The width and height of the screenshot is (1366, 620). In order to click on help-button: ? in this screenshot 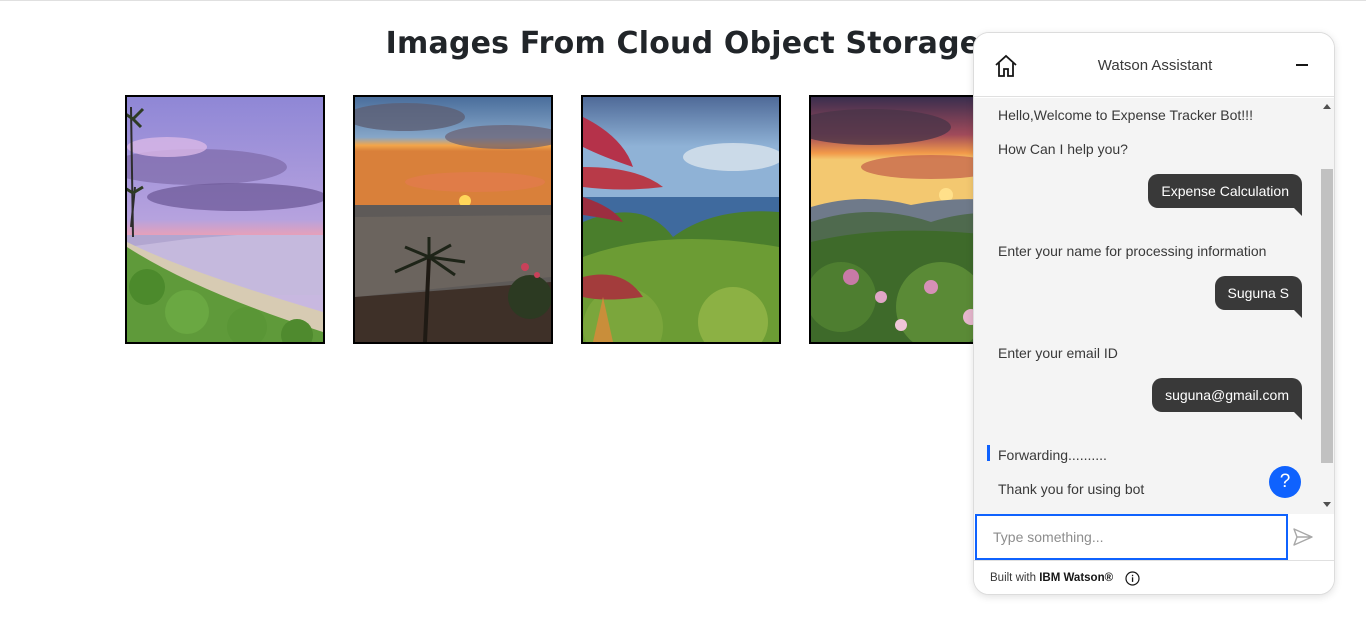, I will do `click(1285, 482)`.